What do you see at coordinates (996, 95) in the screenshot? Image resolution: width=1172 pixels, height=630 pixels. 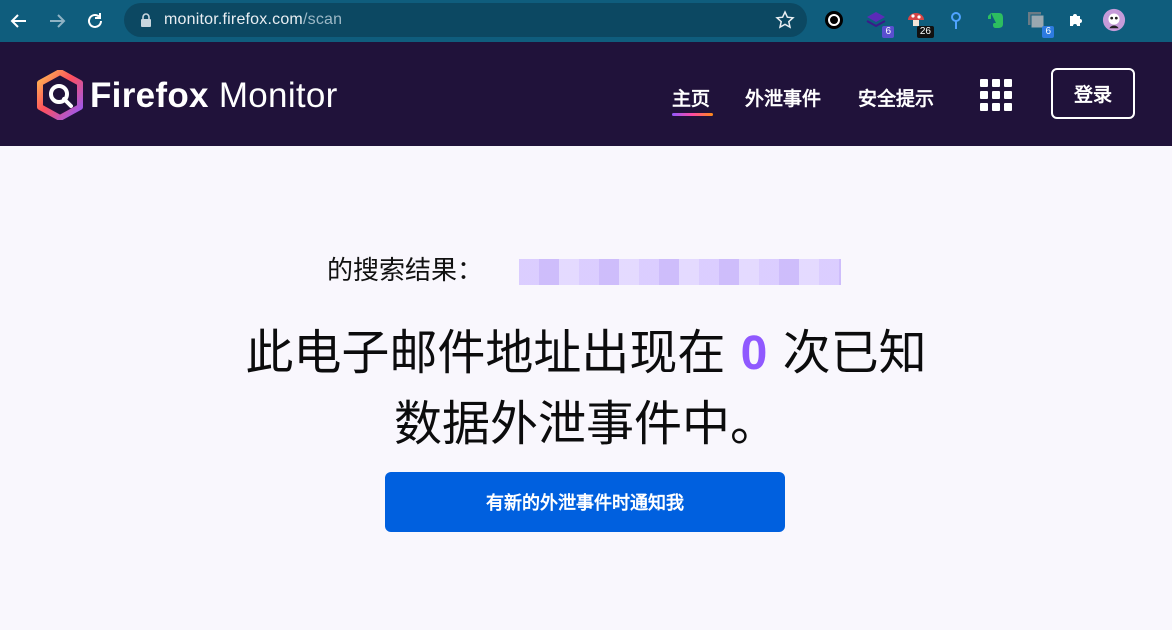 I see `apps-grid-icon` at bounding box center [996, 95].